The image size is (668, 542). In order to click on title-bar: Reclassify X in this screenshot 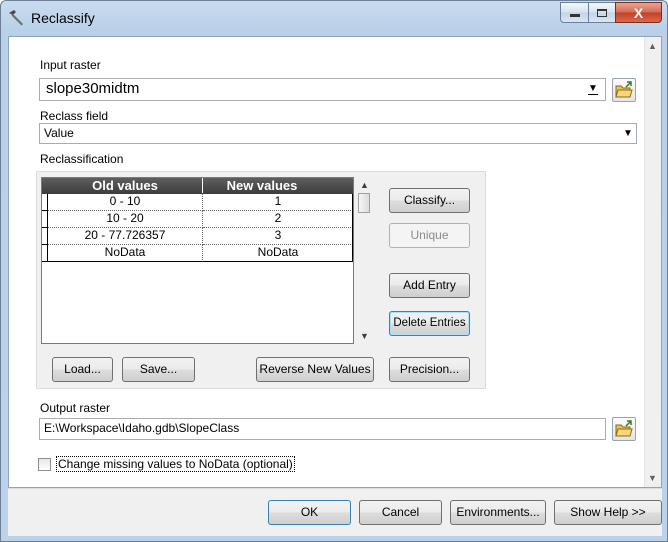, I will do `click(334, 18)`.